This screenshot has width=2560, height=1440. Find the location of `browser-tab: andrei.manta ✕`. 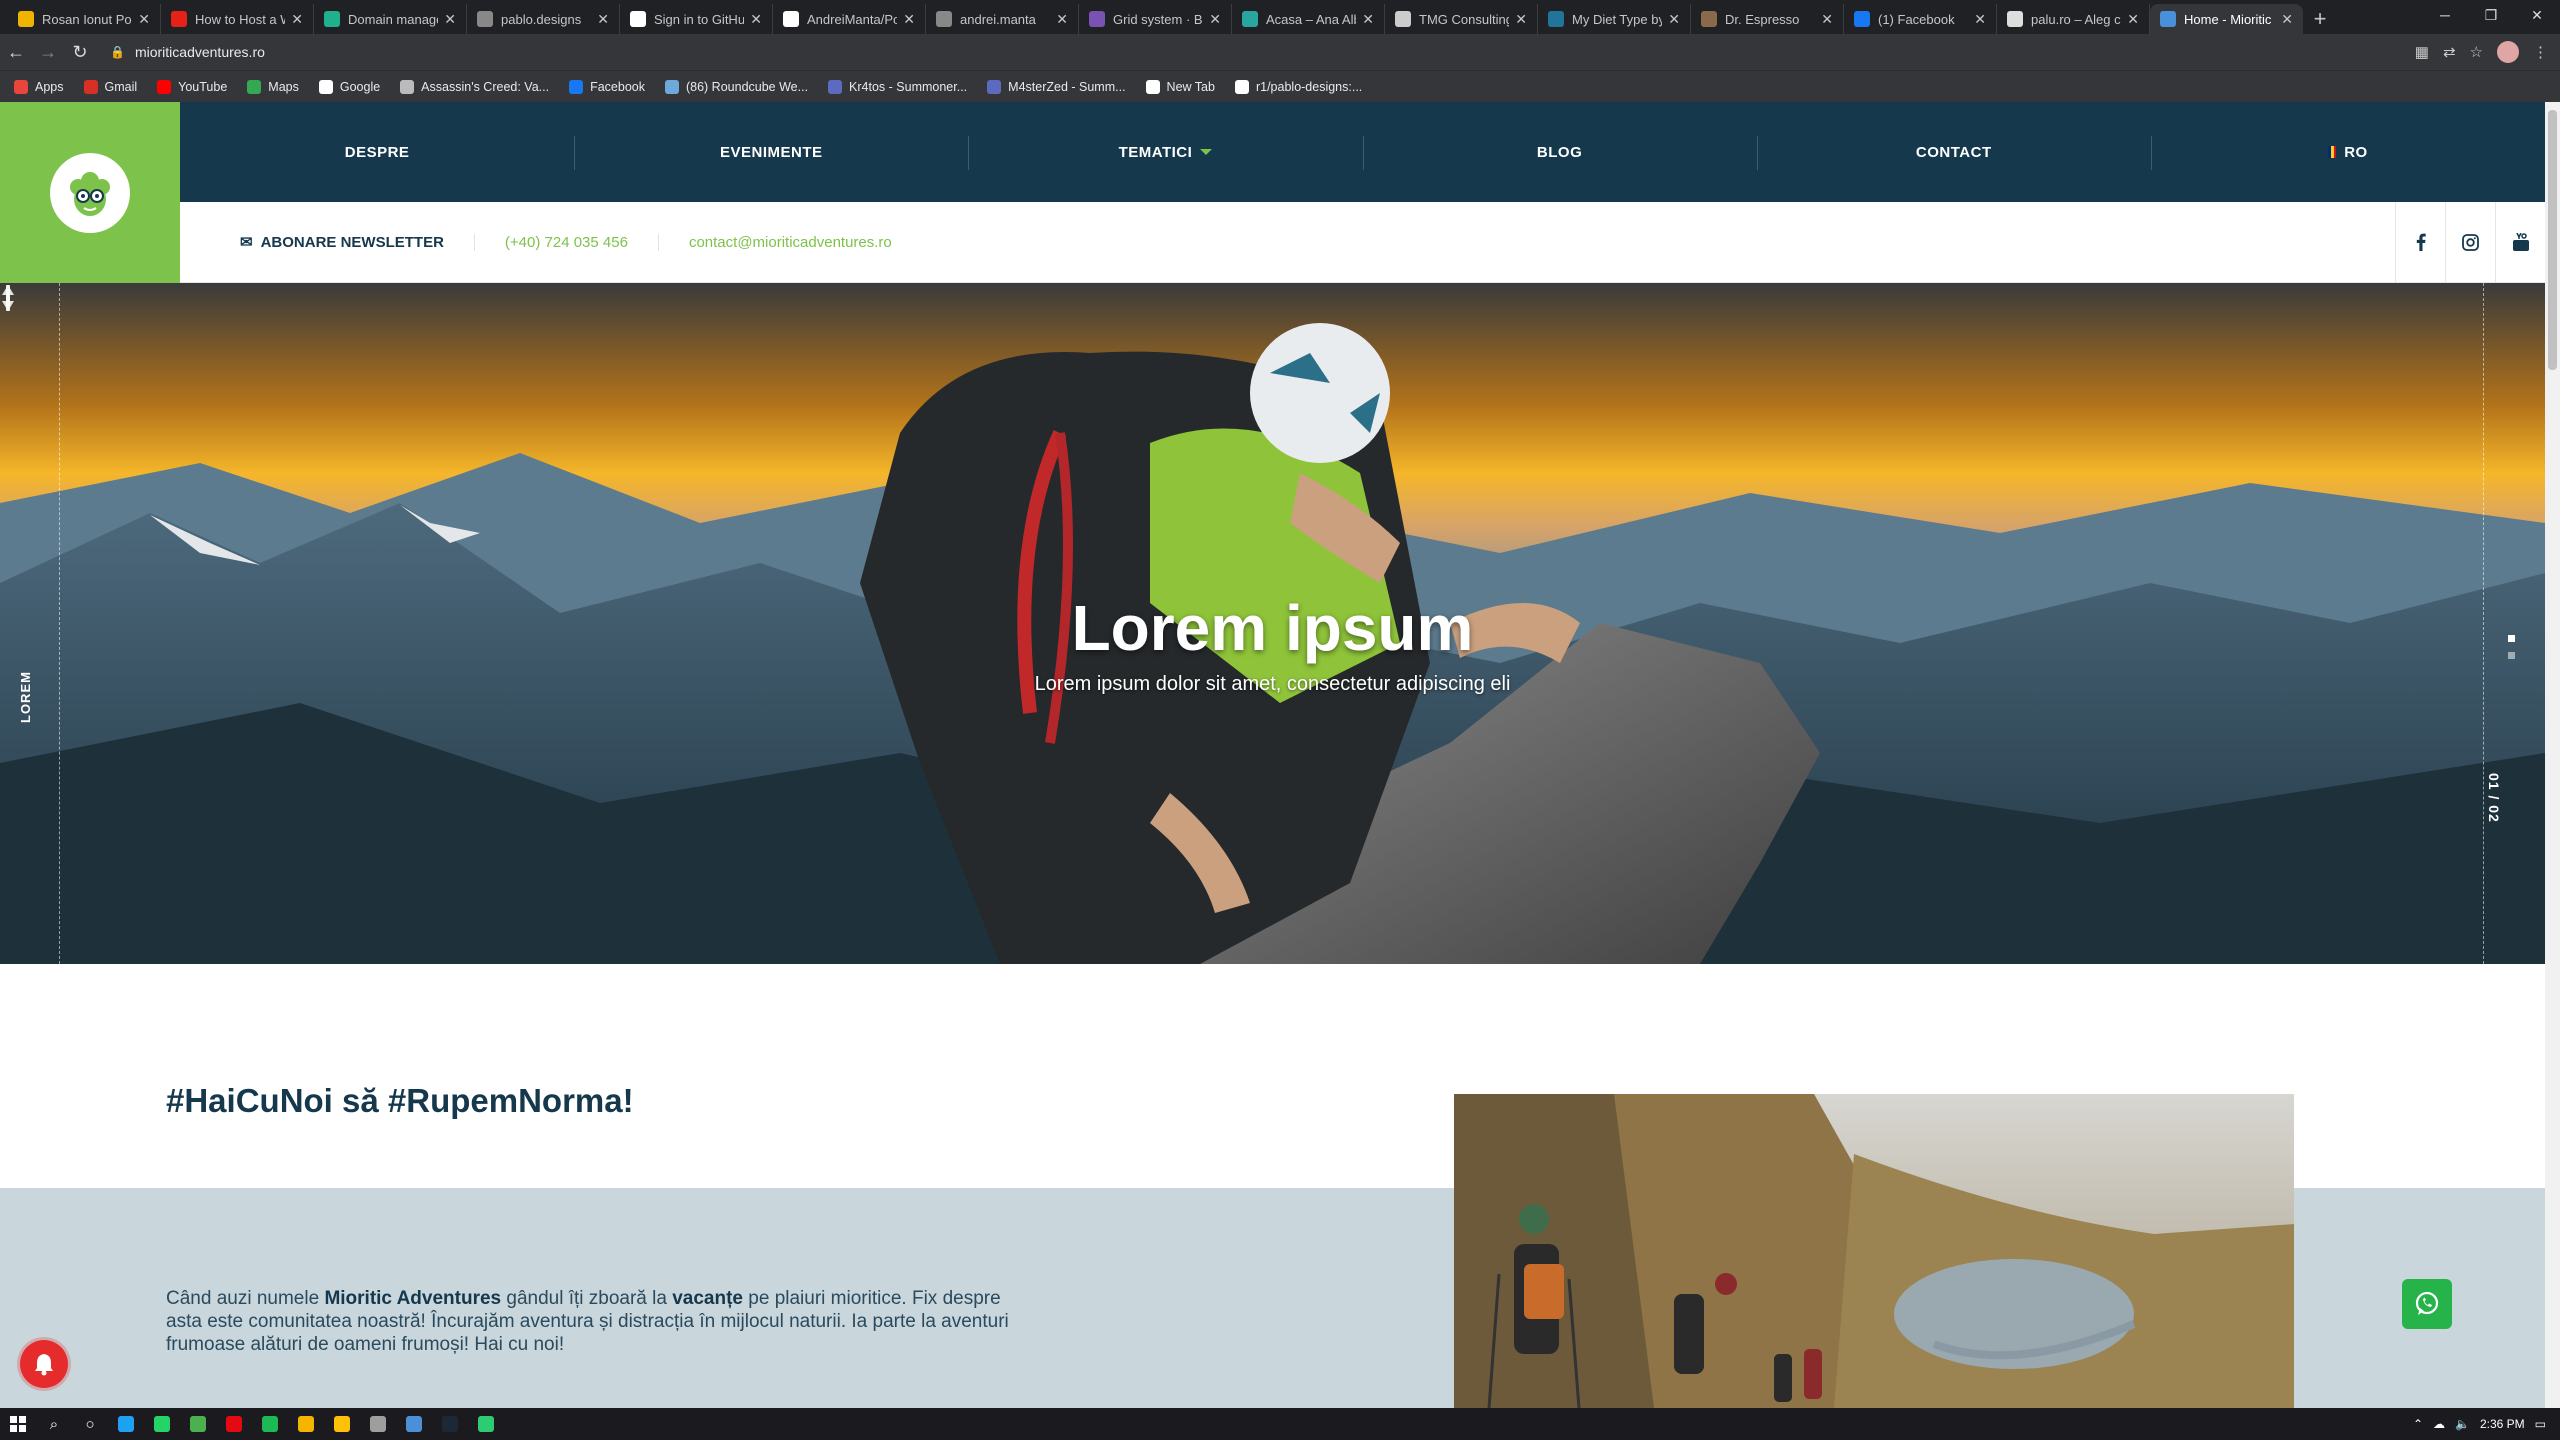

browser-tab: andrei.manta ✕ is located at coordinates (1002, 19).